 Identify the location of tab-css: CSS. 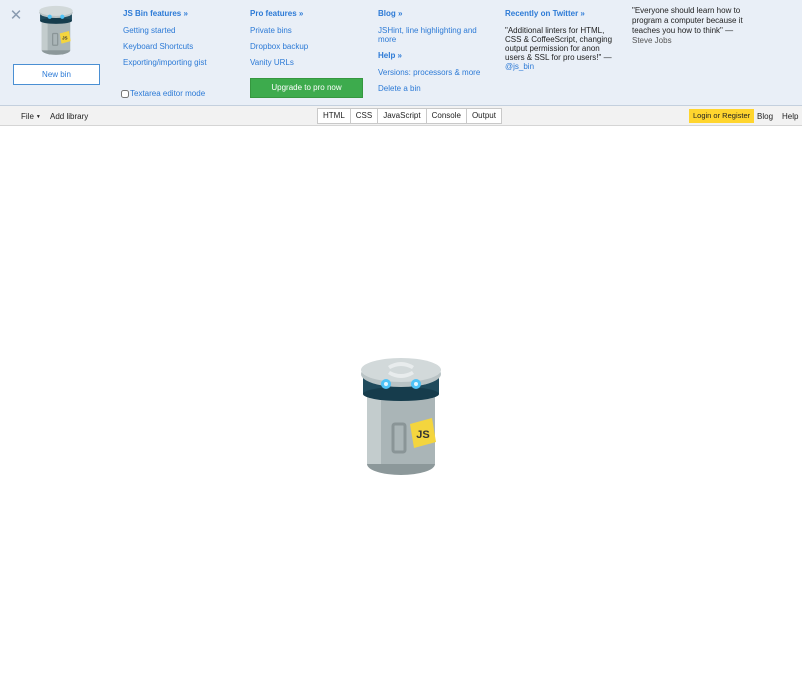
(365, 116).